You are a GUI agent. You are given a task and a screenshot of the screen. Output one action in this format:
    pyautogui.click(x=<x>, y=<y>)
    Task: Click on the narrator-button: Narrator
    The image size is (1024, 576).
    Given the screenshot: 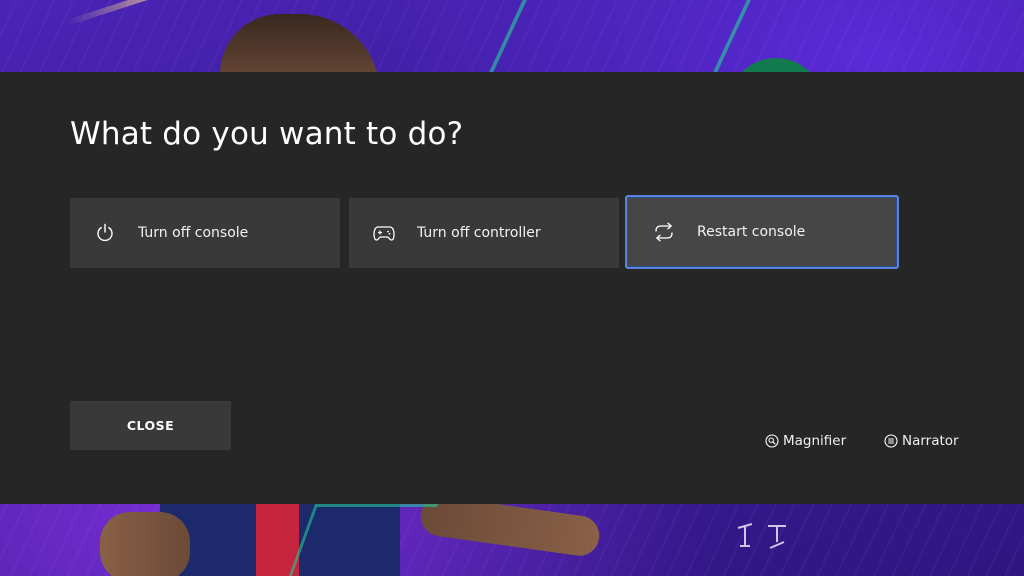 What is the action you would take?
    pyautogui.click(x=921, y=441)
    